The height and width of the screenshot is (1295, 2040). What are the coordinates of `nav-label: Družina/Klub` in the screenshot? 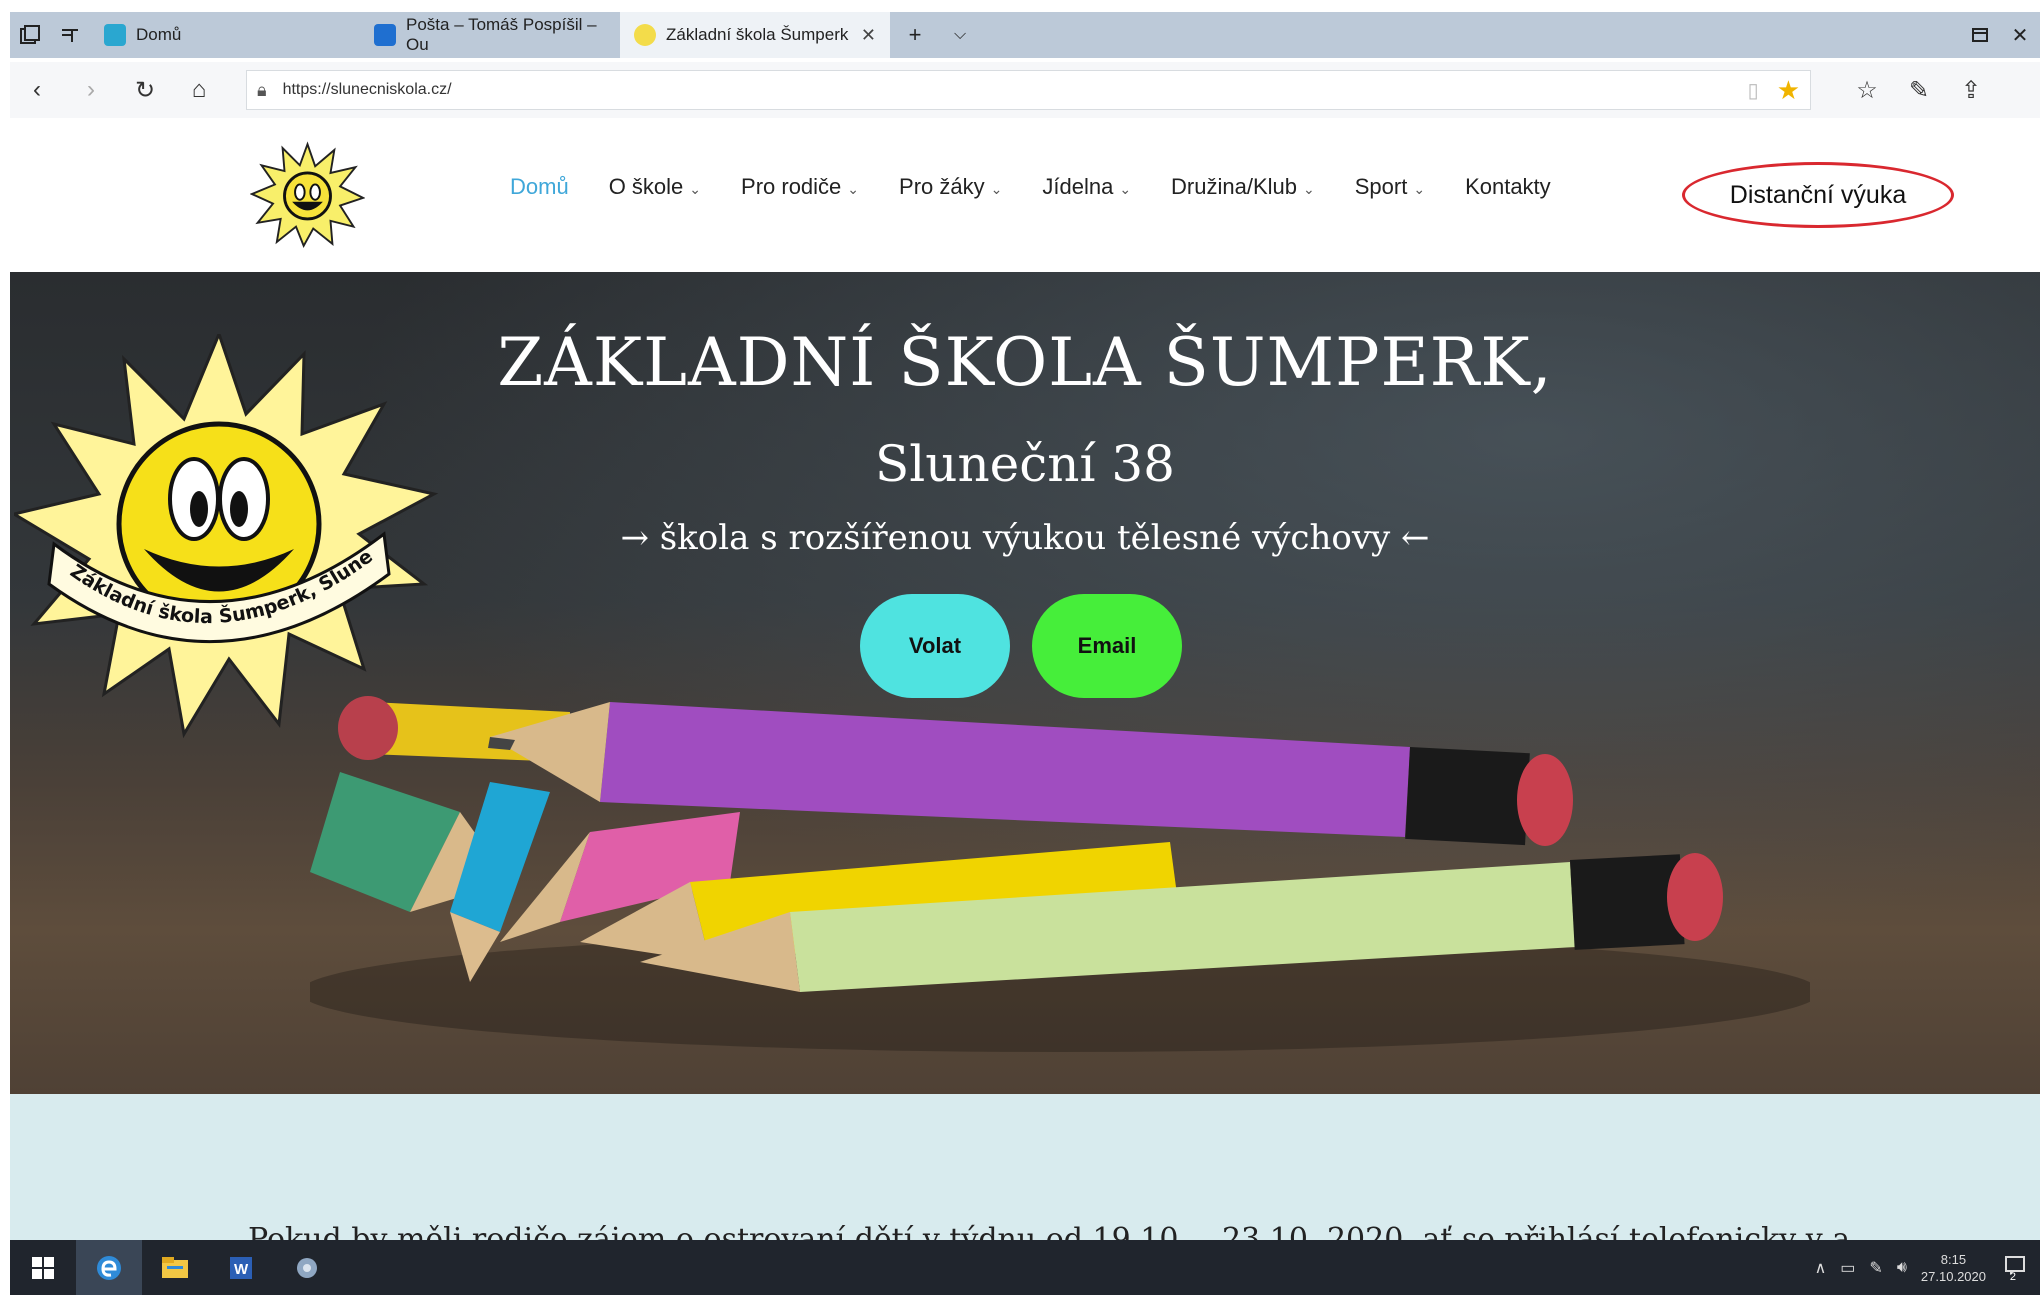 It's located at (1234, 186).